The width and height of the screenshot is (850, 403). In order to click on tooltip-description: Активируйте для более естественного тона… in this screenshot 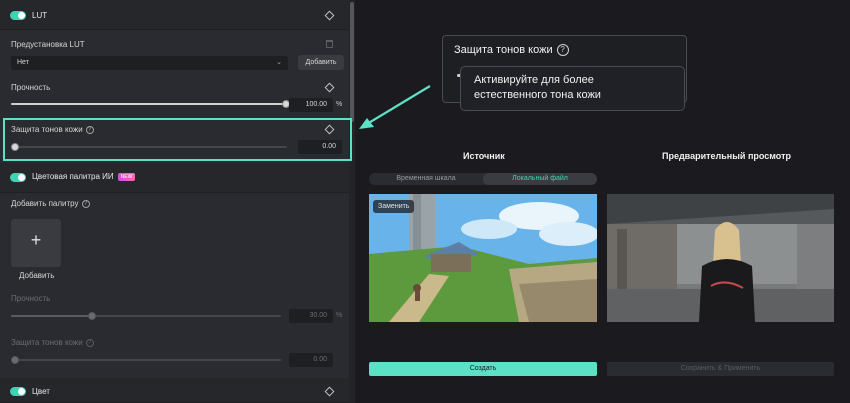, I will do `click(572, 88)`.